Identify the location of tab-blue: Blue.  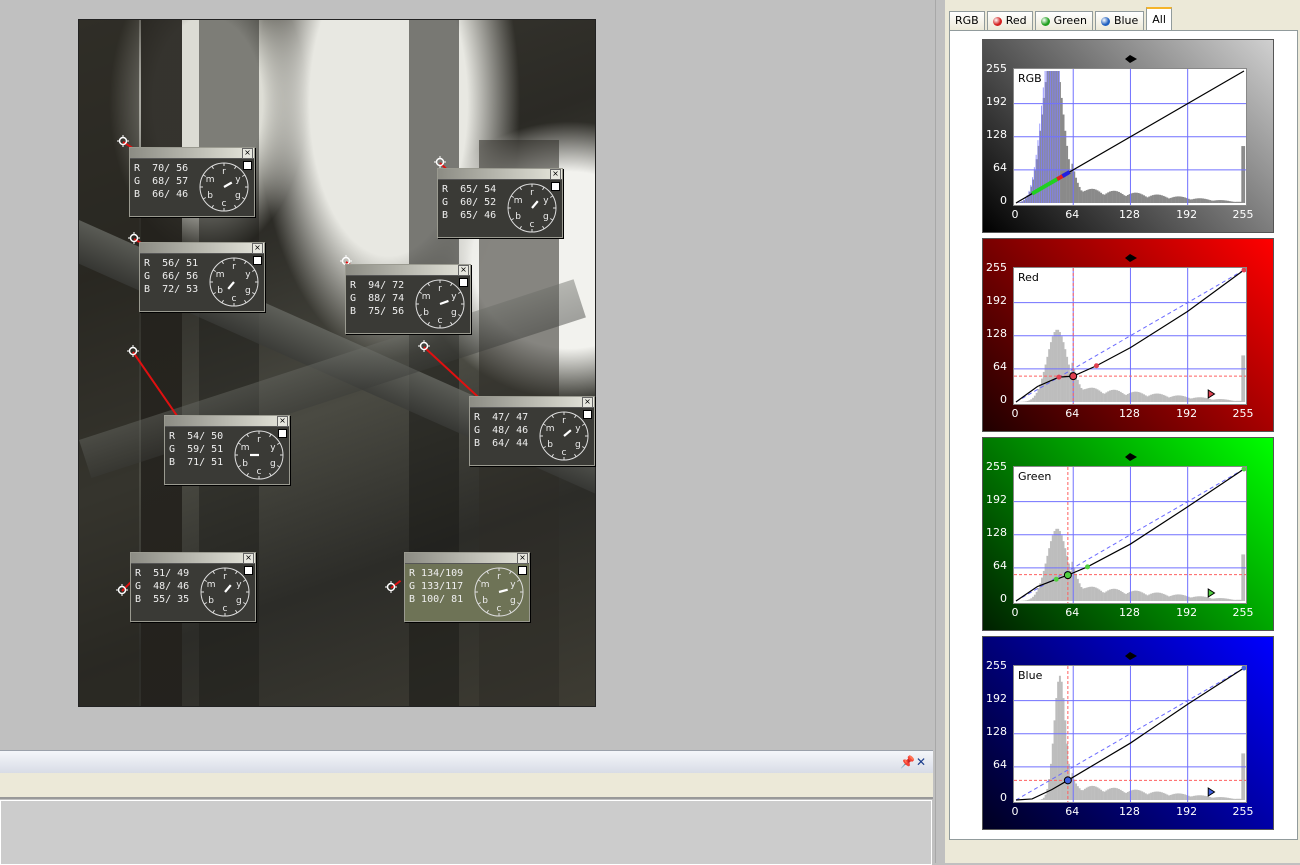
(1119, 20).